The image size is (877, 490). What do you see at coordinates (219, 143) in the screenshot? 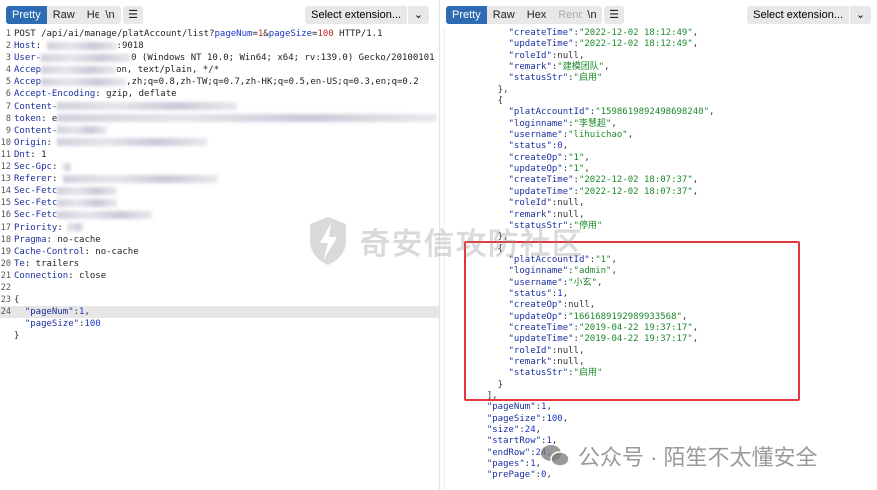
I see `code-line: 10 Origin:` at bounding box center [219, 143].